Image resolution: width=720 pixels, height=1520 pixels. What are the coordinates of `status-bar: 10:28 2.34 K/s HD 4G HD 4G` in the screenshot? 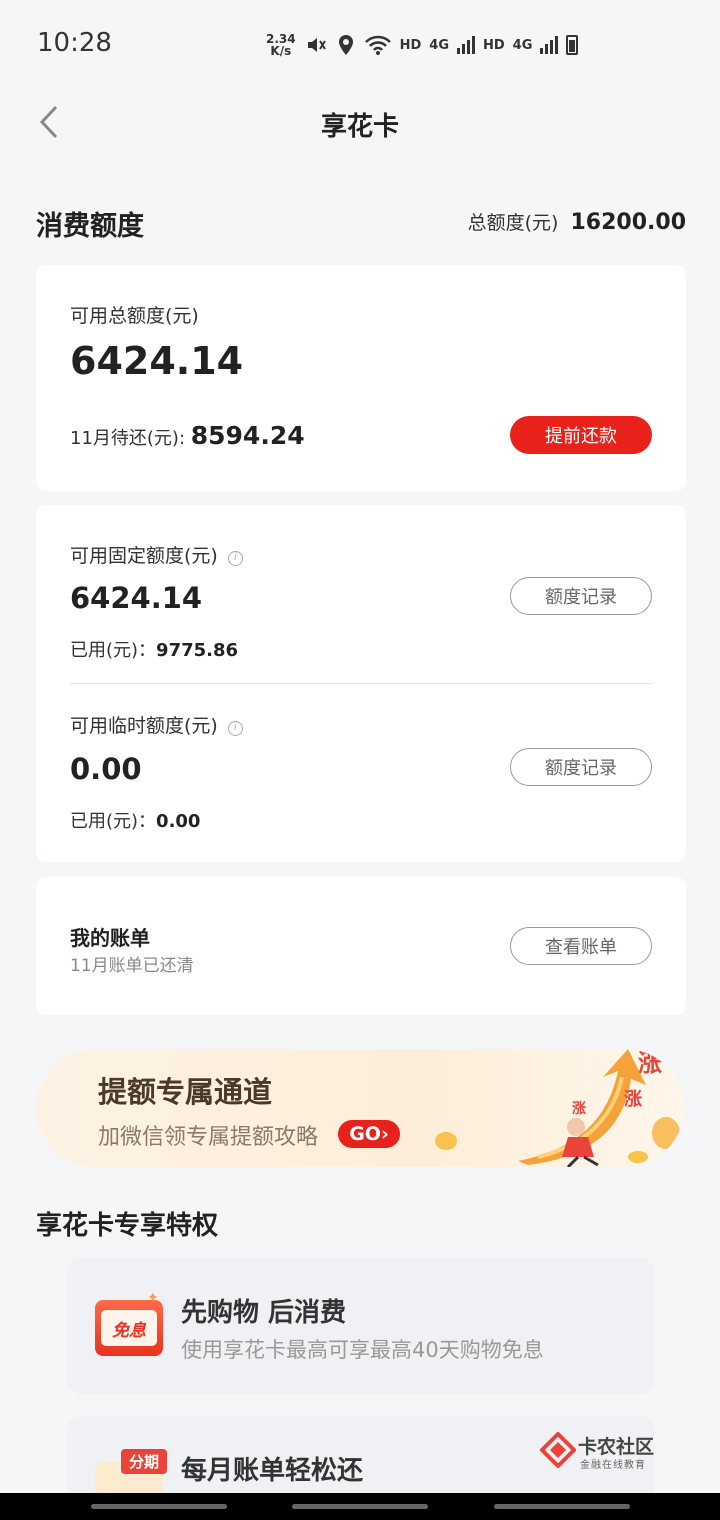 It's located at (360, 44).